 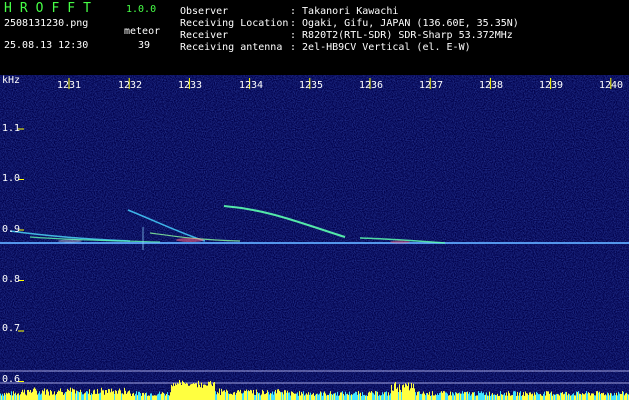 What do you see at coordinates (142, 31) in the screenshot?
I see `meteor-label: meteor` at bounding box center [142, 31].